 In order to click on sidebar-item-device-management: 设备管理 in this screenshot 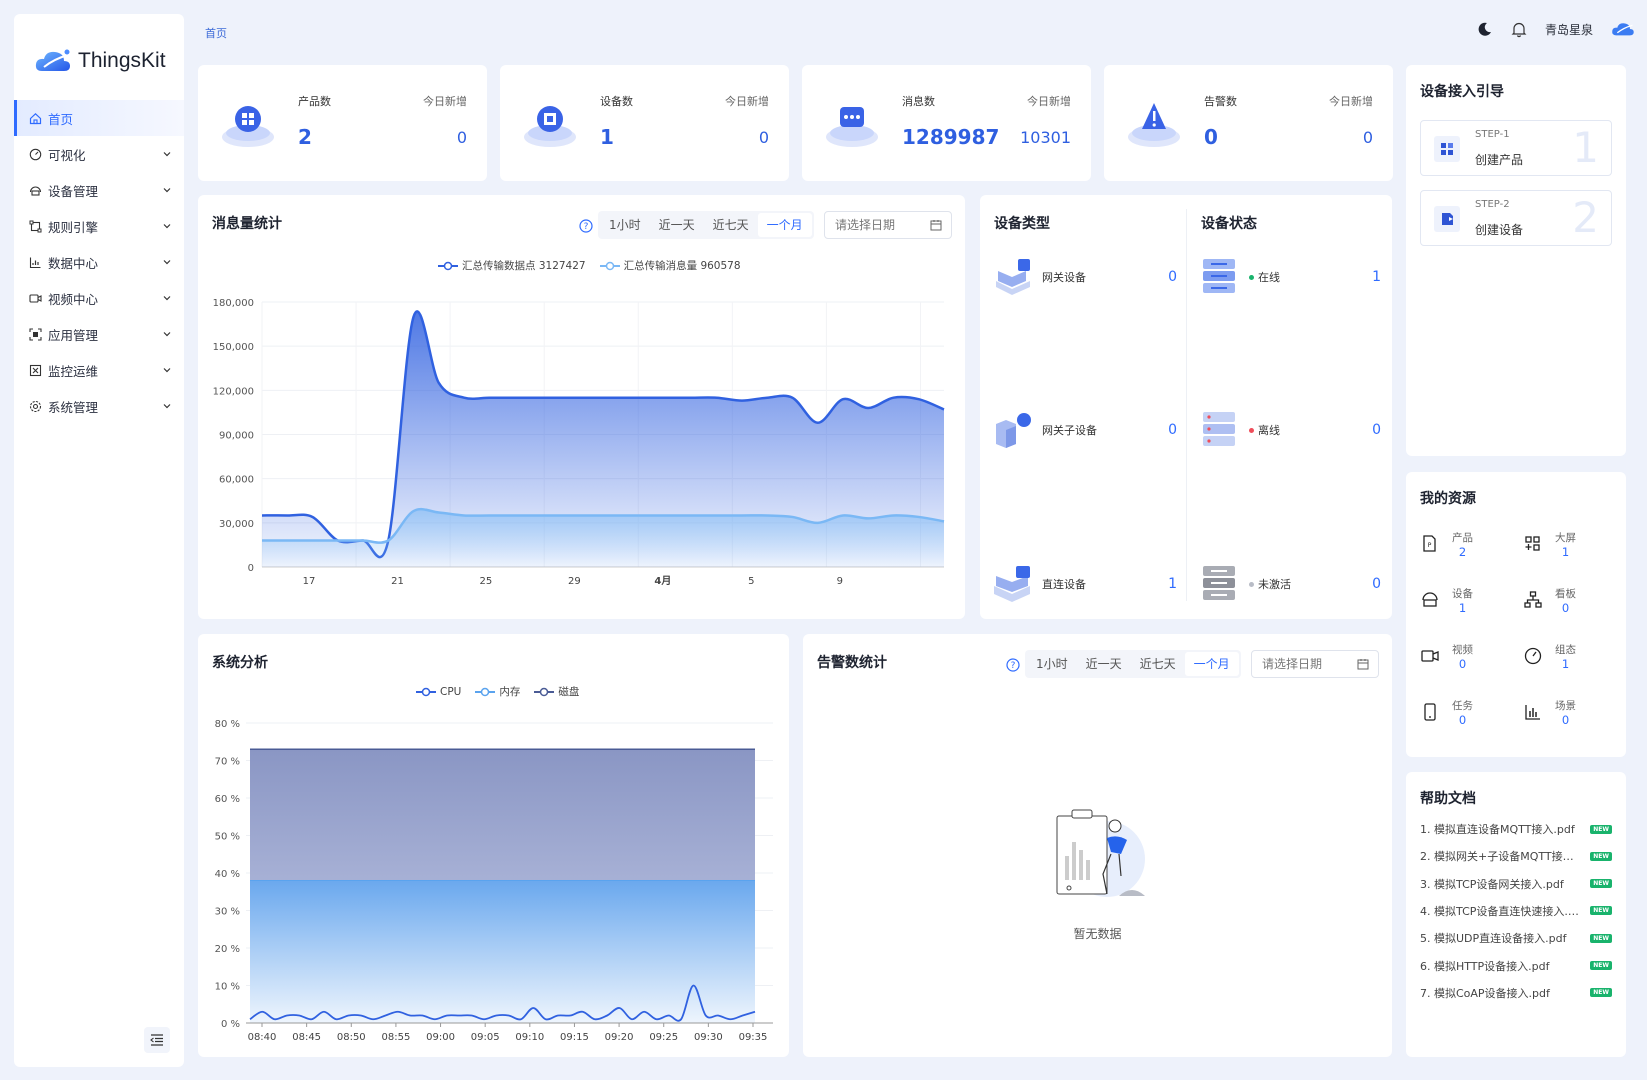, I will do `click(99, 190)`.